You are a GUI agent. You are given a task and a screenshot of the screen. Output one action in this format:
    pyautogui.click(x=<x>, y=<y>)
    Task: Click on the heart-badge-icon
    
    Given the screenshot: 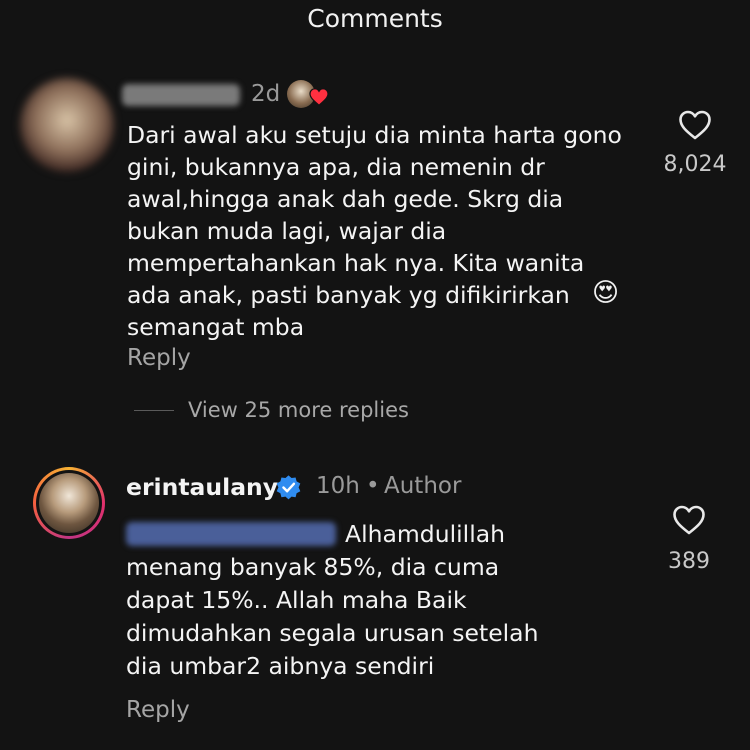 What is the action you would take?
    pyautogui.click(x=309, y=95)
    